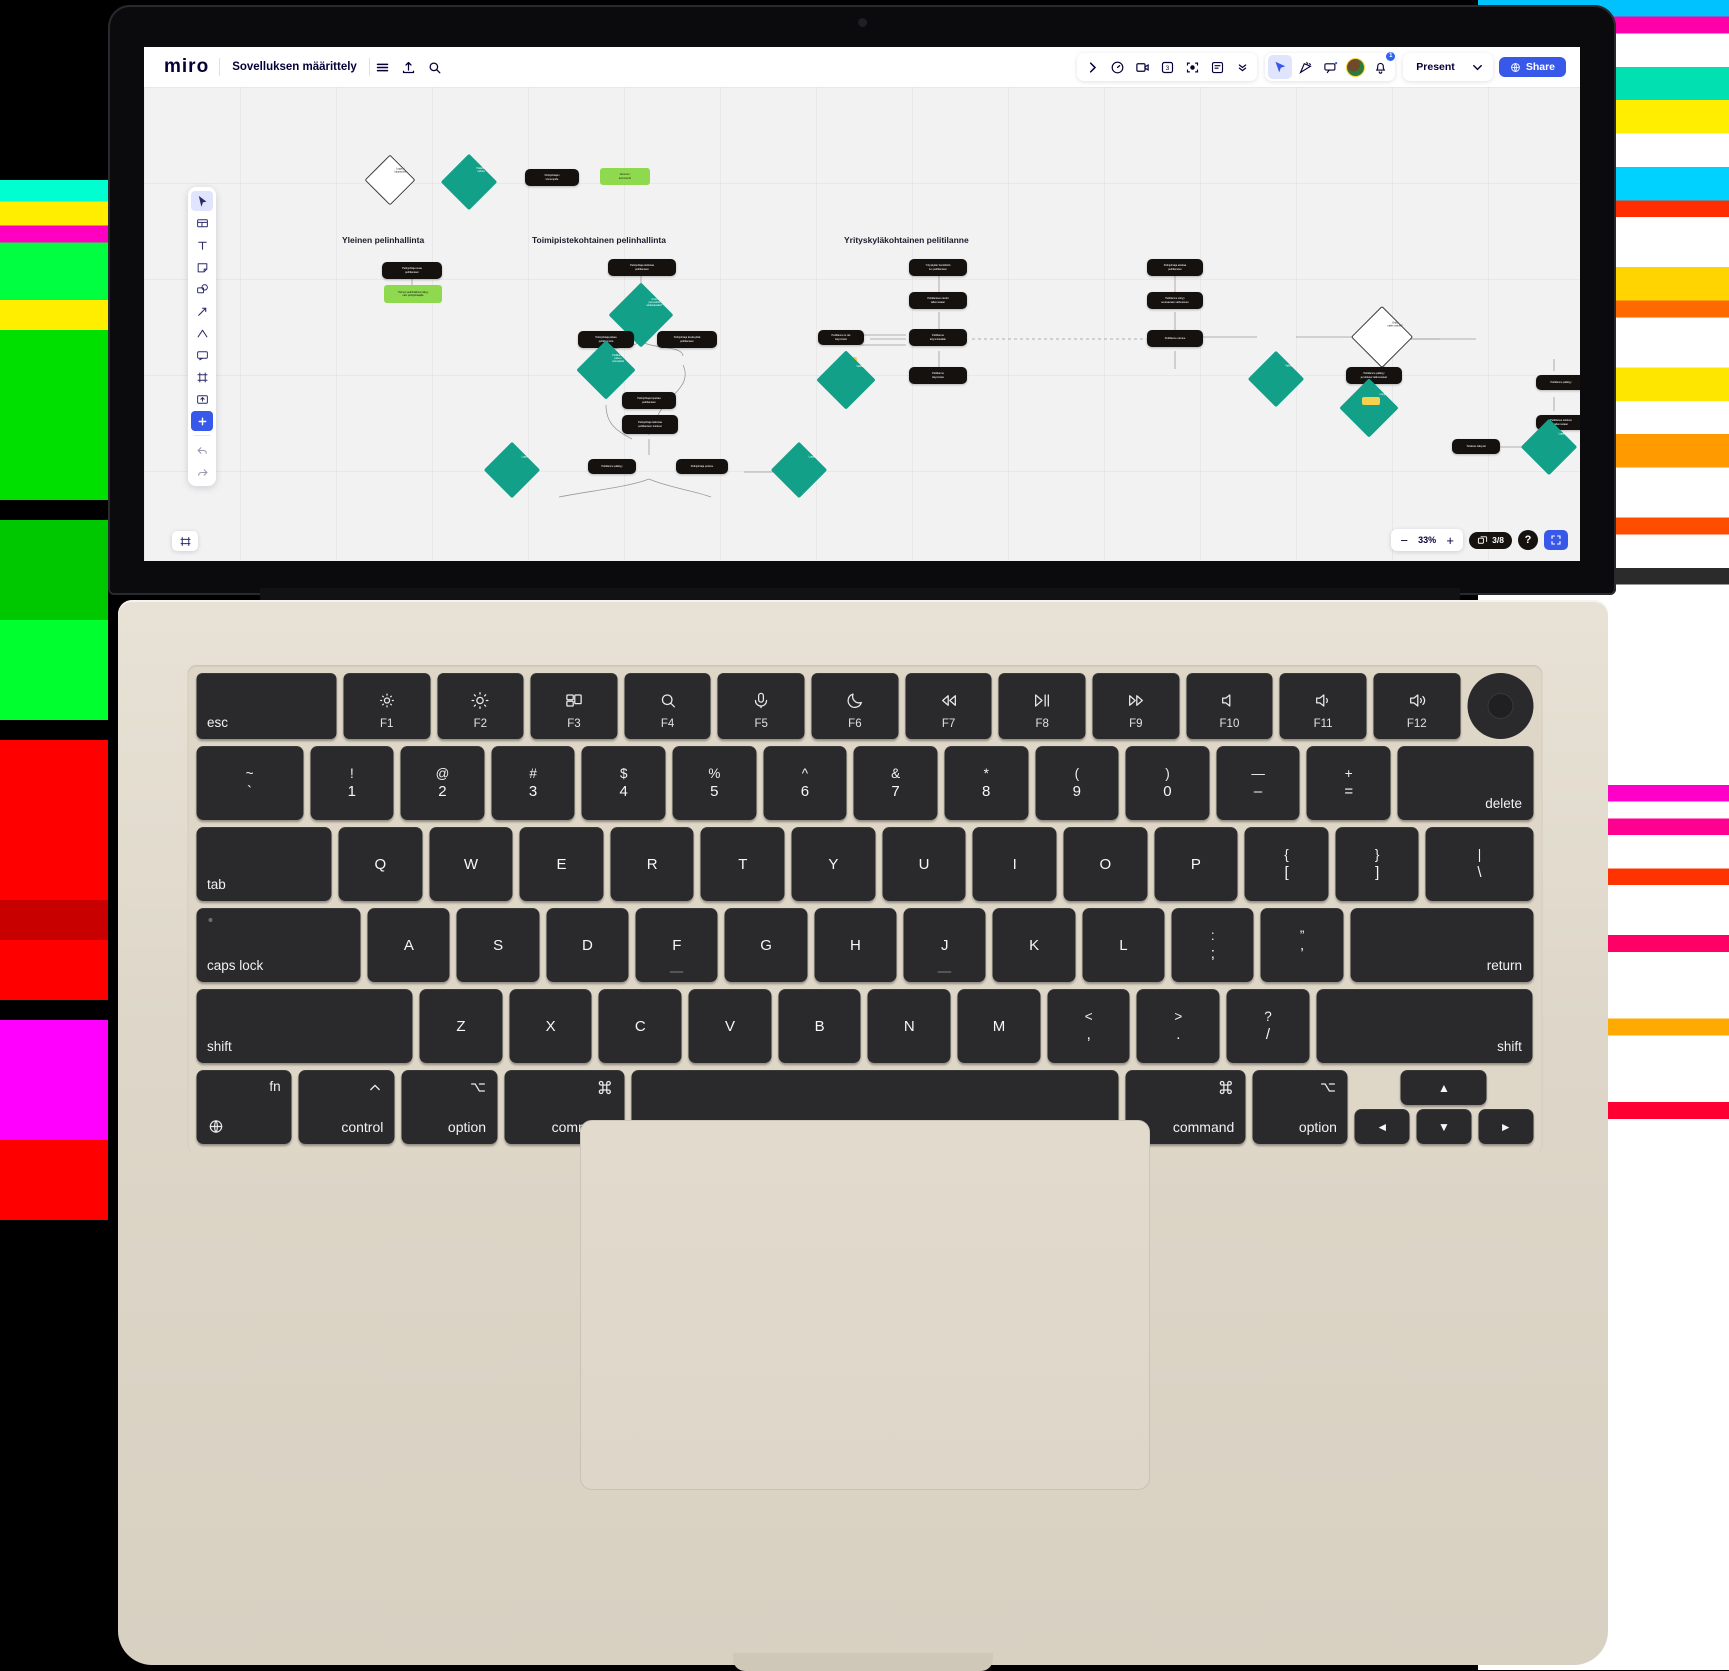  I want to click on undo-tool, so click(202, 450).